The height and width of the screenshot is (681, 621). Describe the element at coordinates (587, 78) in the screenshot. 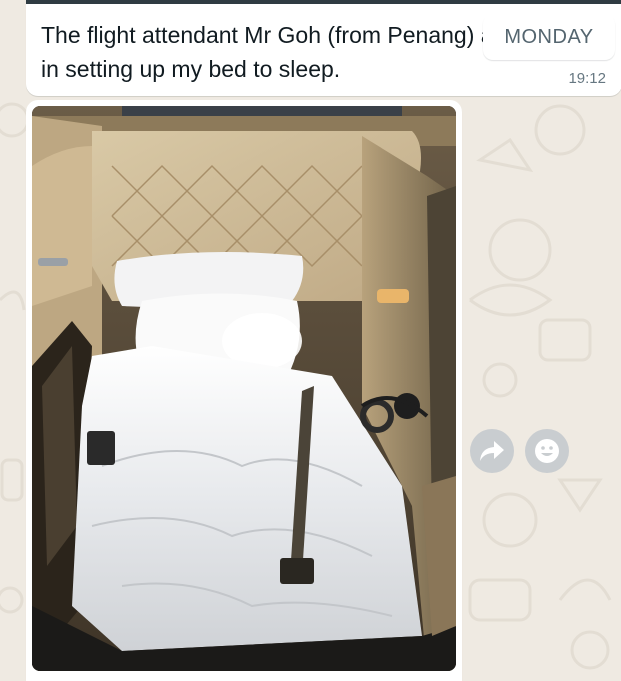

I see `message-timestamp: 19:12` at that location.